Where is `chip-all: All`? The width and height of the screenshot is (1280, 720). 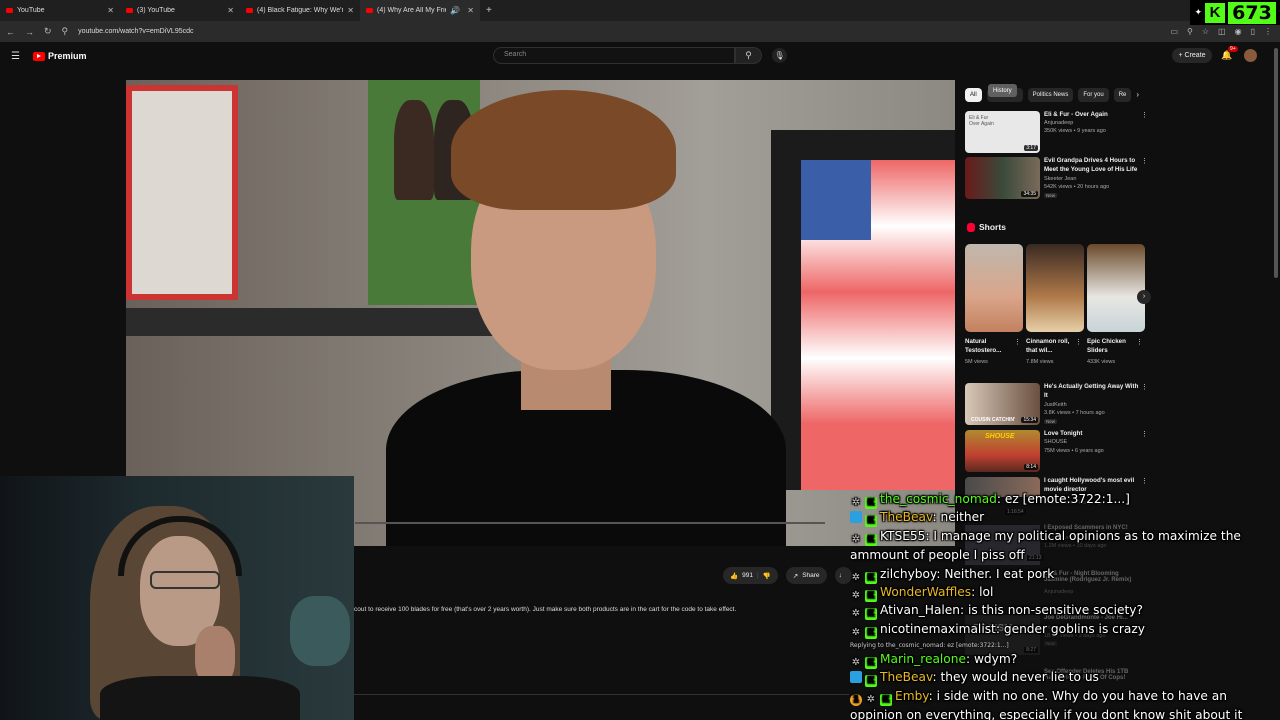 chip-all: All is located at coordinates (973, 95).